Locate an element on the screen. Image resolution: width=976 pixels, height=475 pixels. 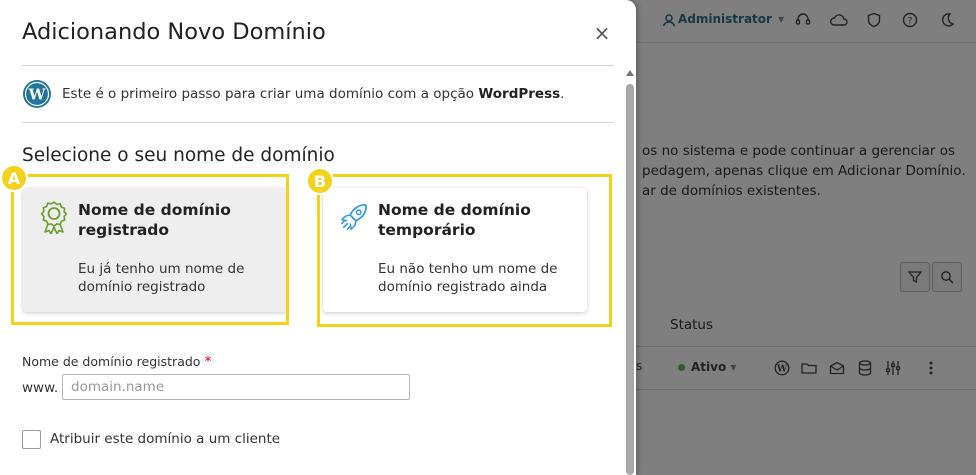
svg-text: W is located at coordinates (37, 95).